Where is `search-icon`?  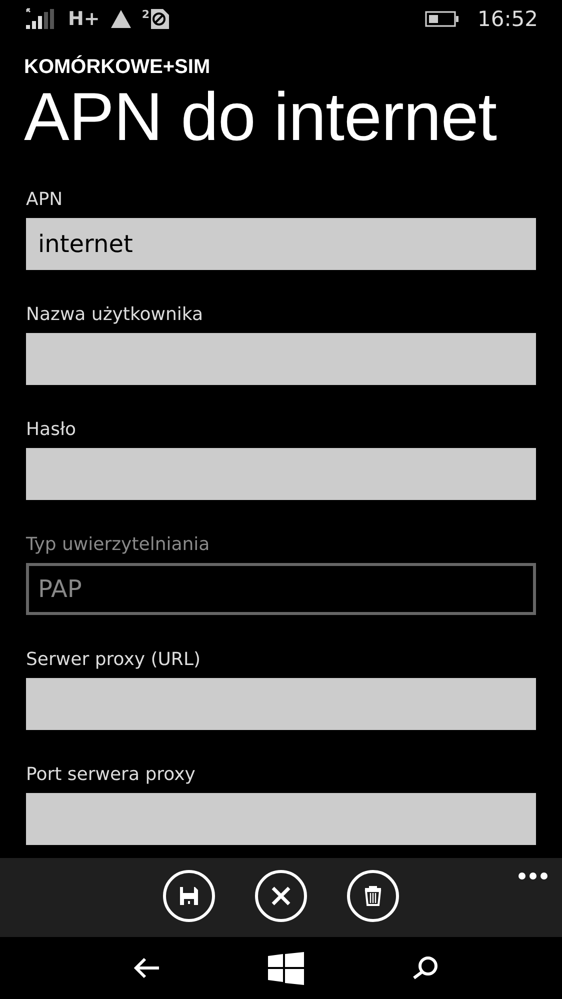 search-icon is located at coordinates (424, 968).